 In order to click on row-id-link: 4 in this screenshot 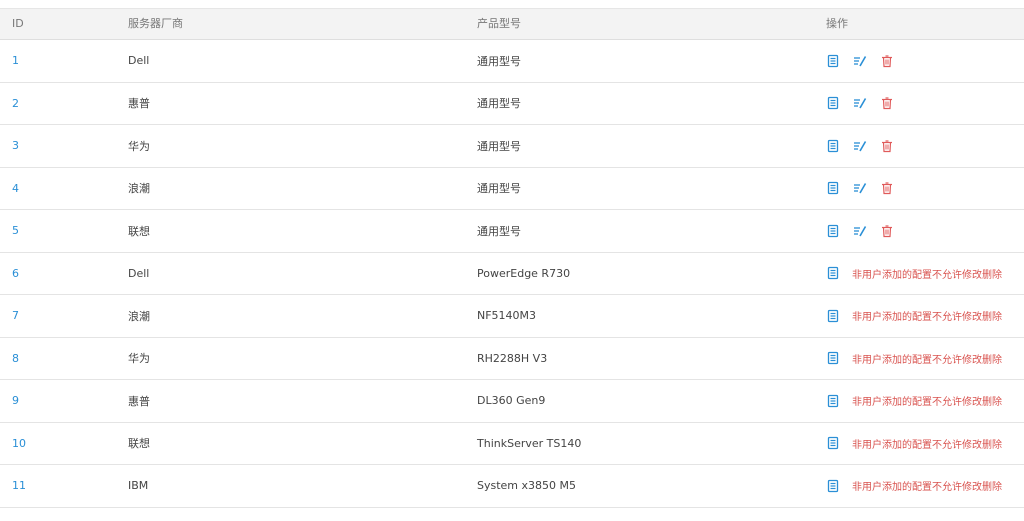, I will do `click(15, 189)`.